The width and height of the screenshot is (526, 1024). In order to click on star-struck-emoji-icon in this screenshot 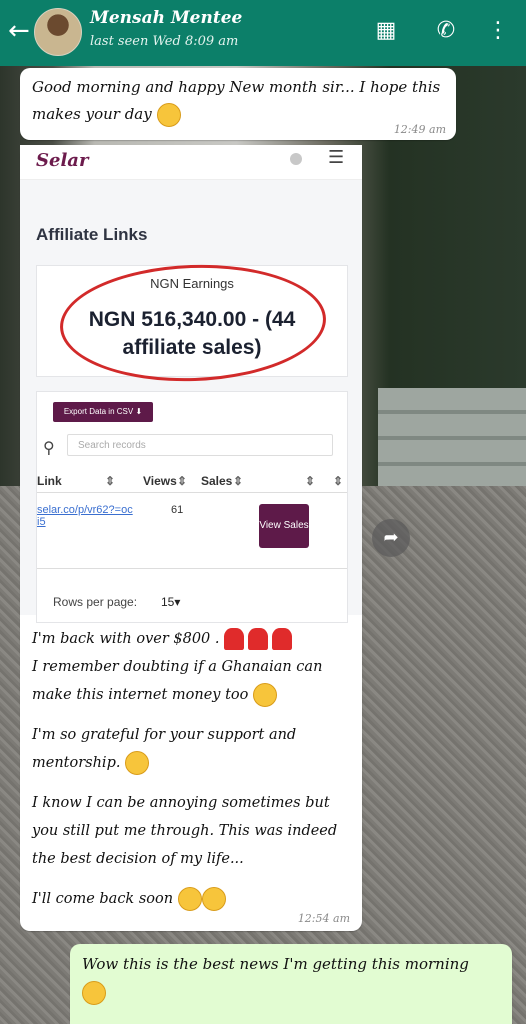, I will do `click(168, 115)`.